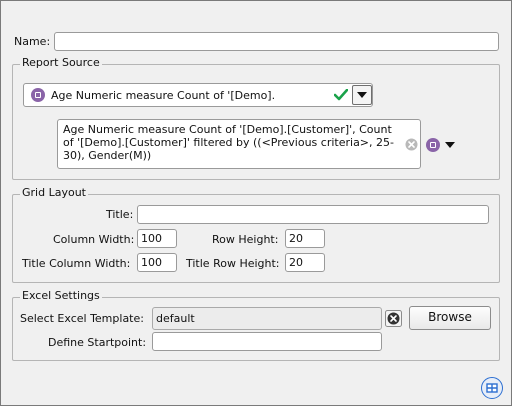  What do you see at coordinates (157, 262) in the screenshot?
I see `title-column-width-input` at bounding box center [157, 262].